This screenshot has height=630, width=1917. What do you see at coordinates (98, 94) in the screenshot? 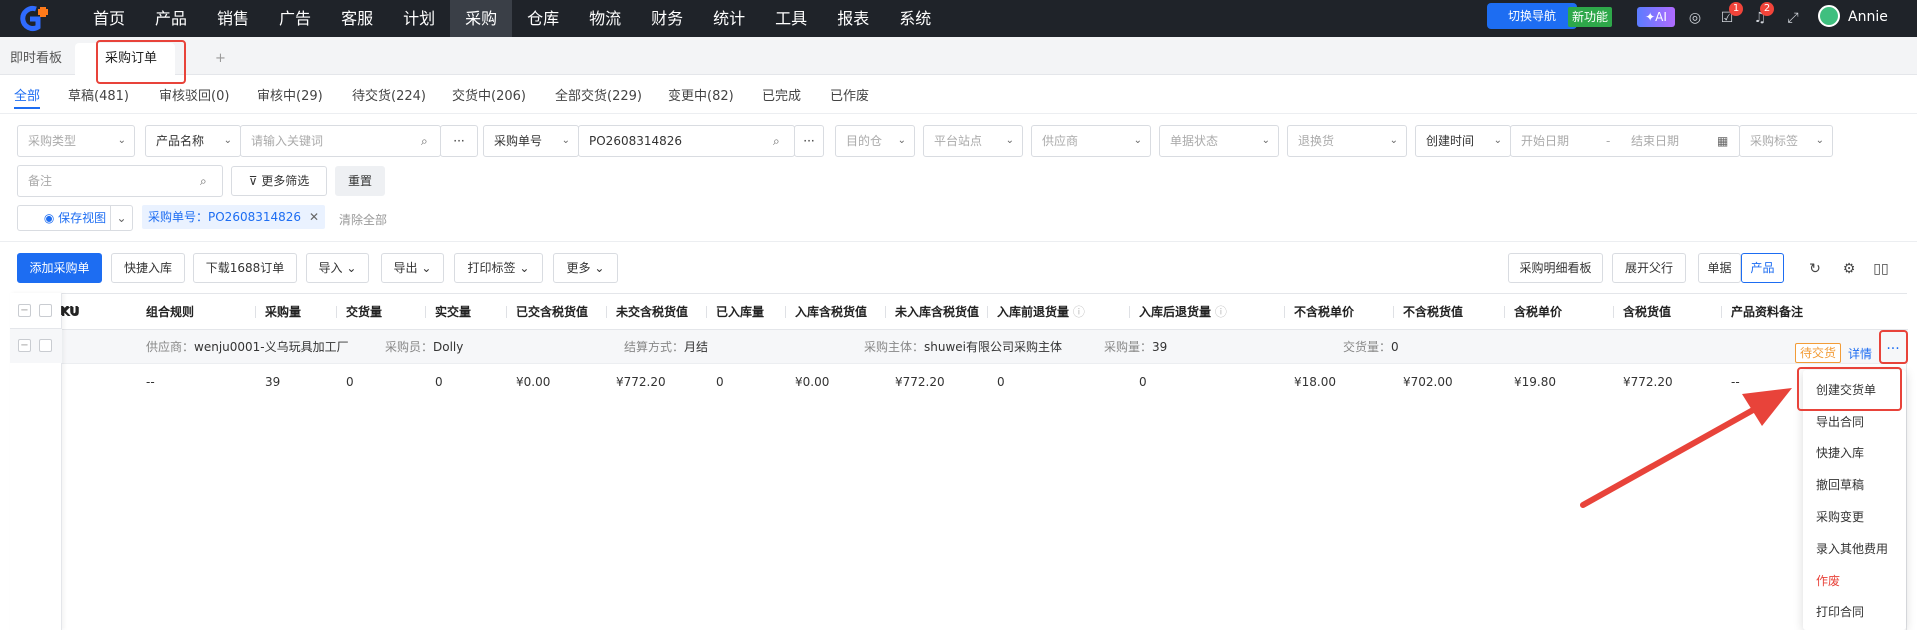
I see `status-tab-draft: 草稿(481)` at bounding box center [98, 94].